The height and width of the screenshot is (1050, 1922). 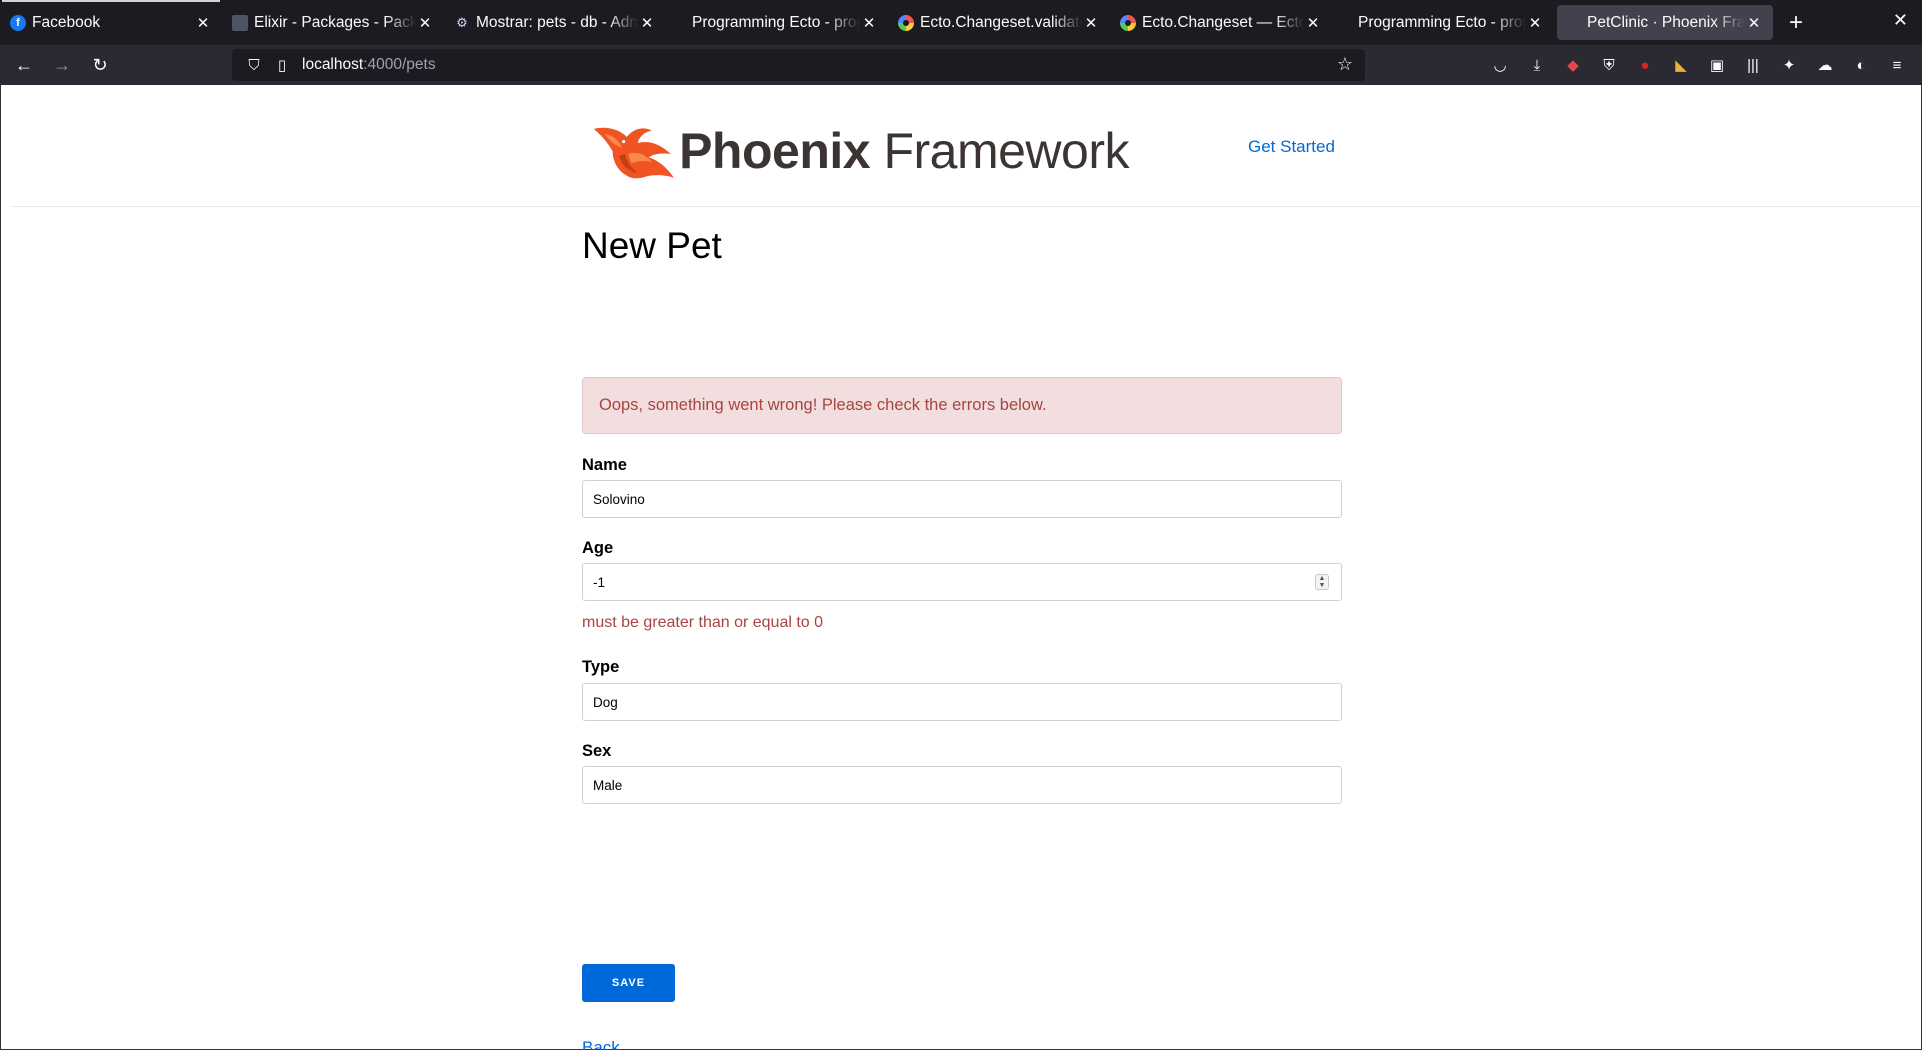 I want to click on age-error: must be greater than or equal to 0, so click(x=703, y=622).